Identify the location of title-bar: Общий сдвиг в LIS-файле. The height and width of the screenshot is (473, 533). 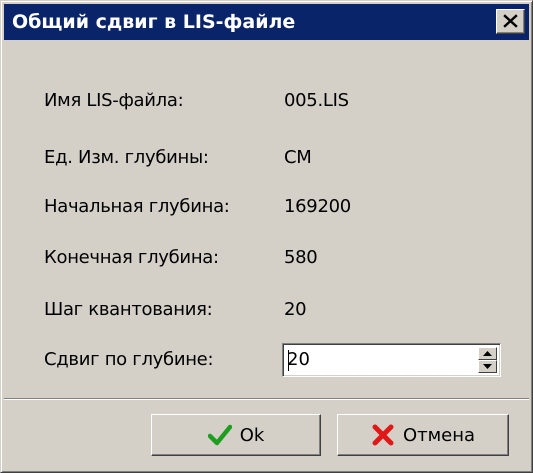
(266, 22).